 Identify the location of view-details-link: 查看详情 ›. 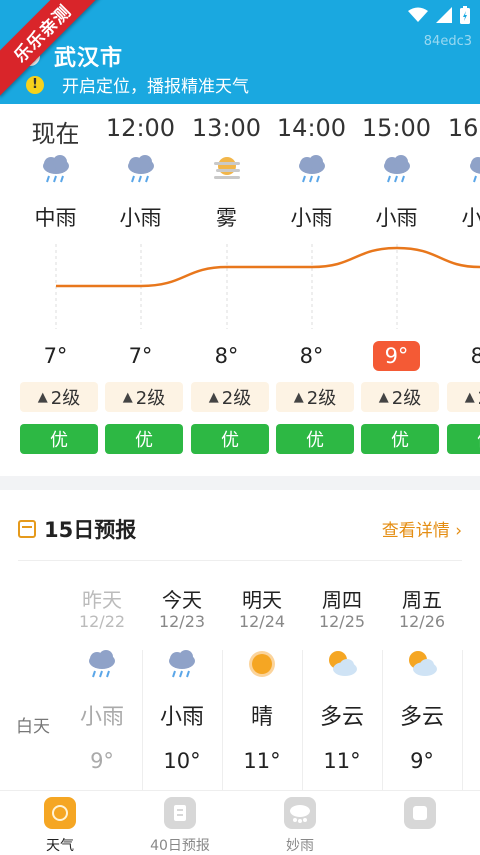
(422, 528).